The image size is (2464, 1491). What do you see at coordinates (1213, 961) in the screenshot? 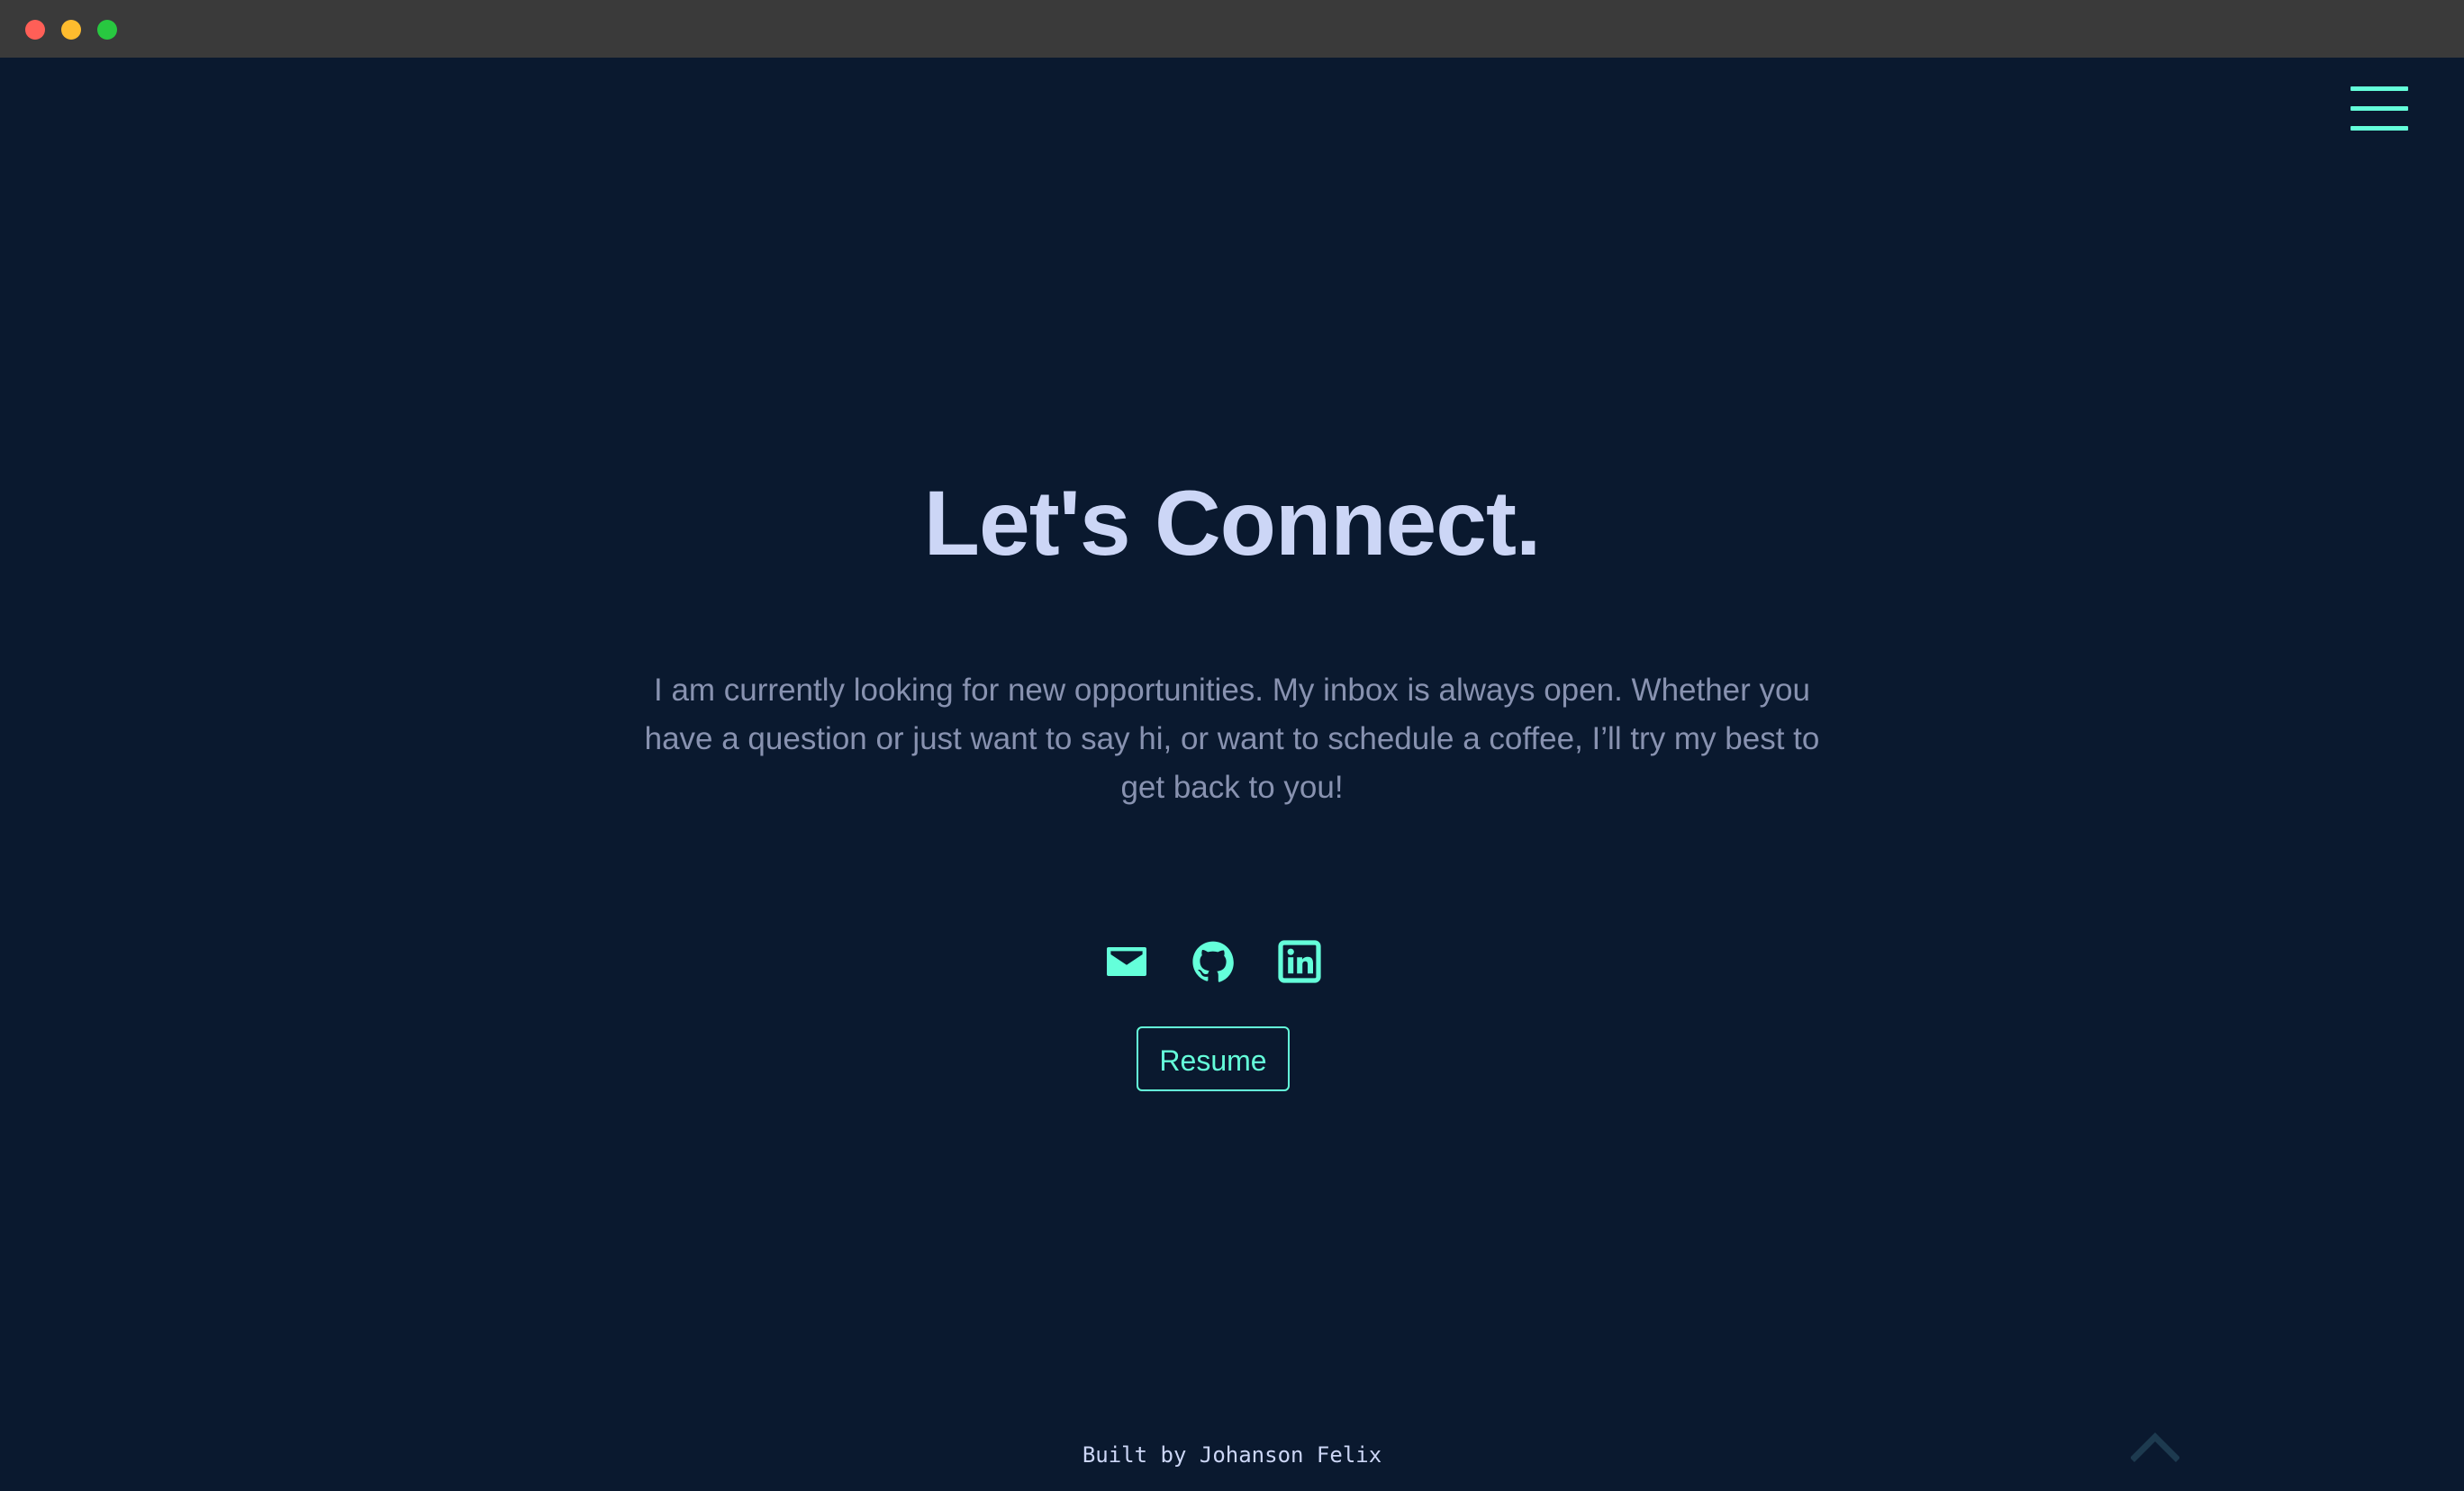
I see `github-icon` at bounding box center [1213, 961].